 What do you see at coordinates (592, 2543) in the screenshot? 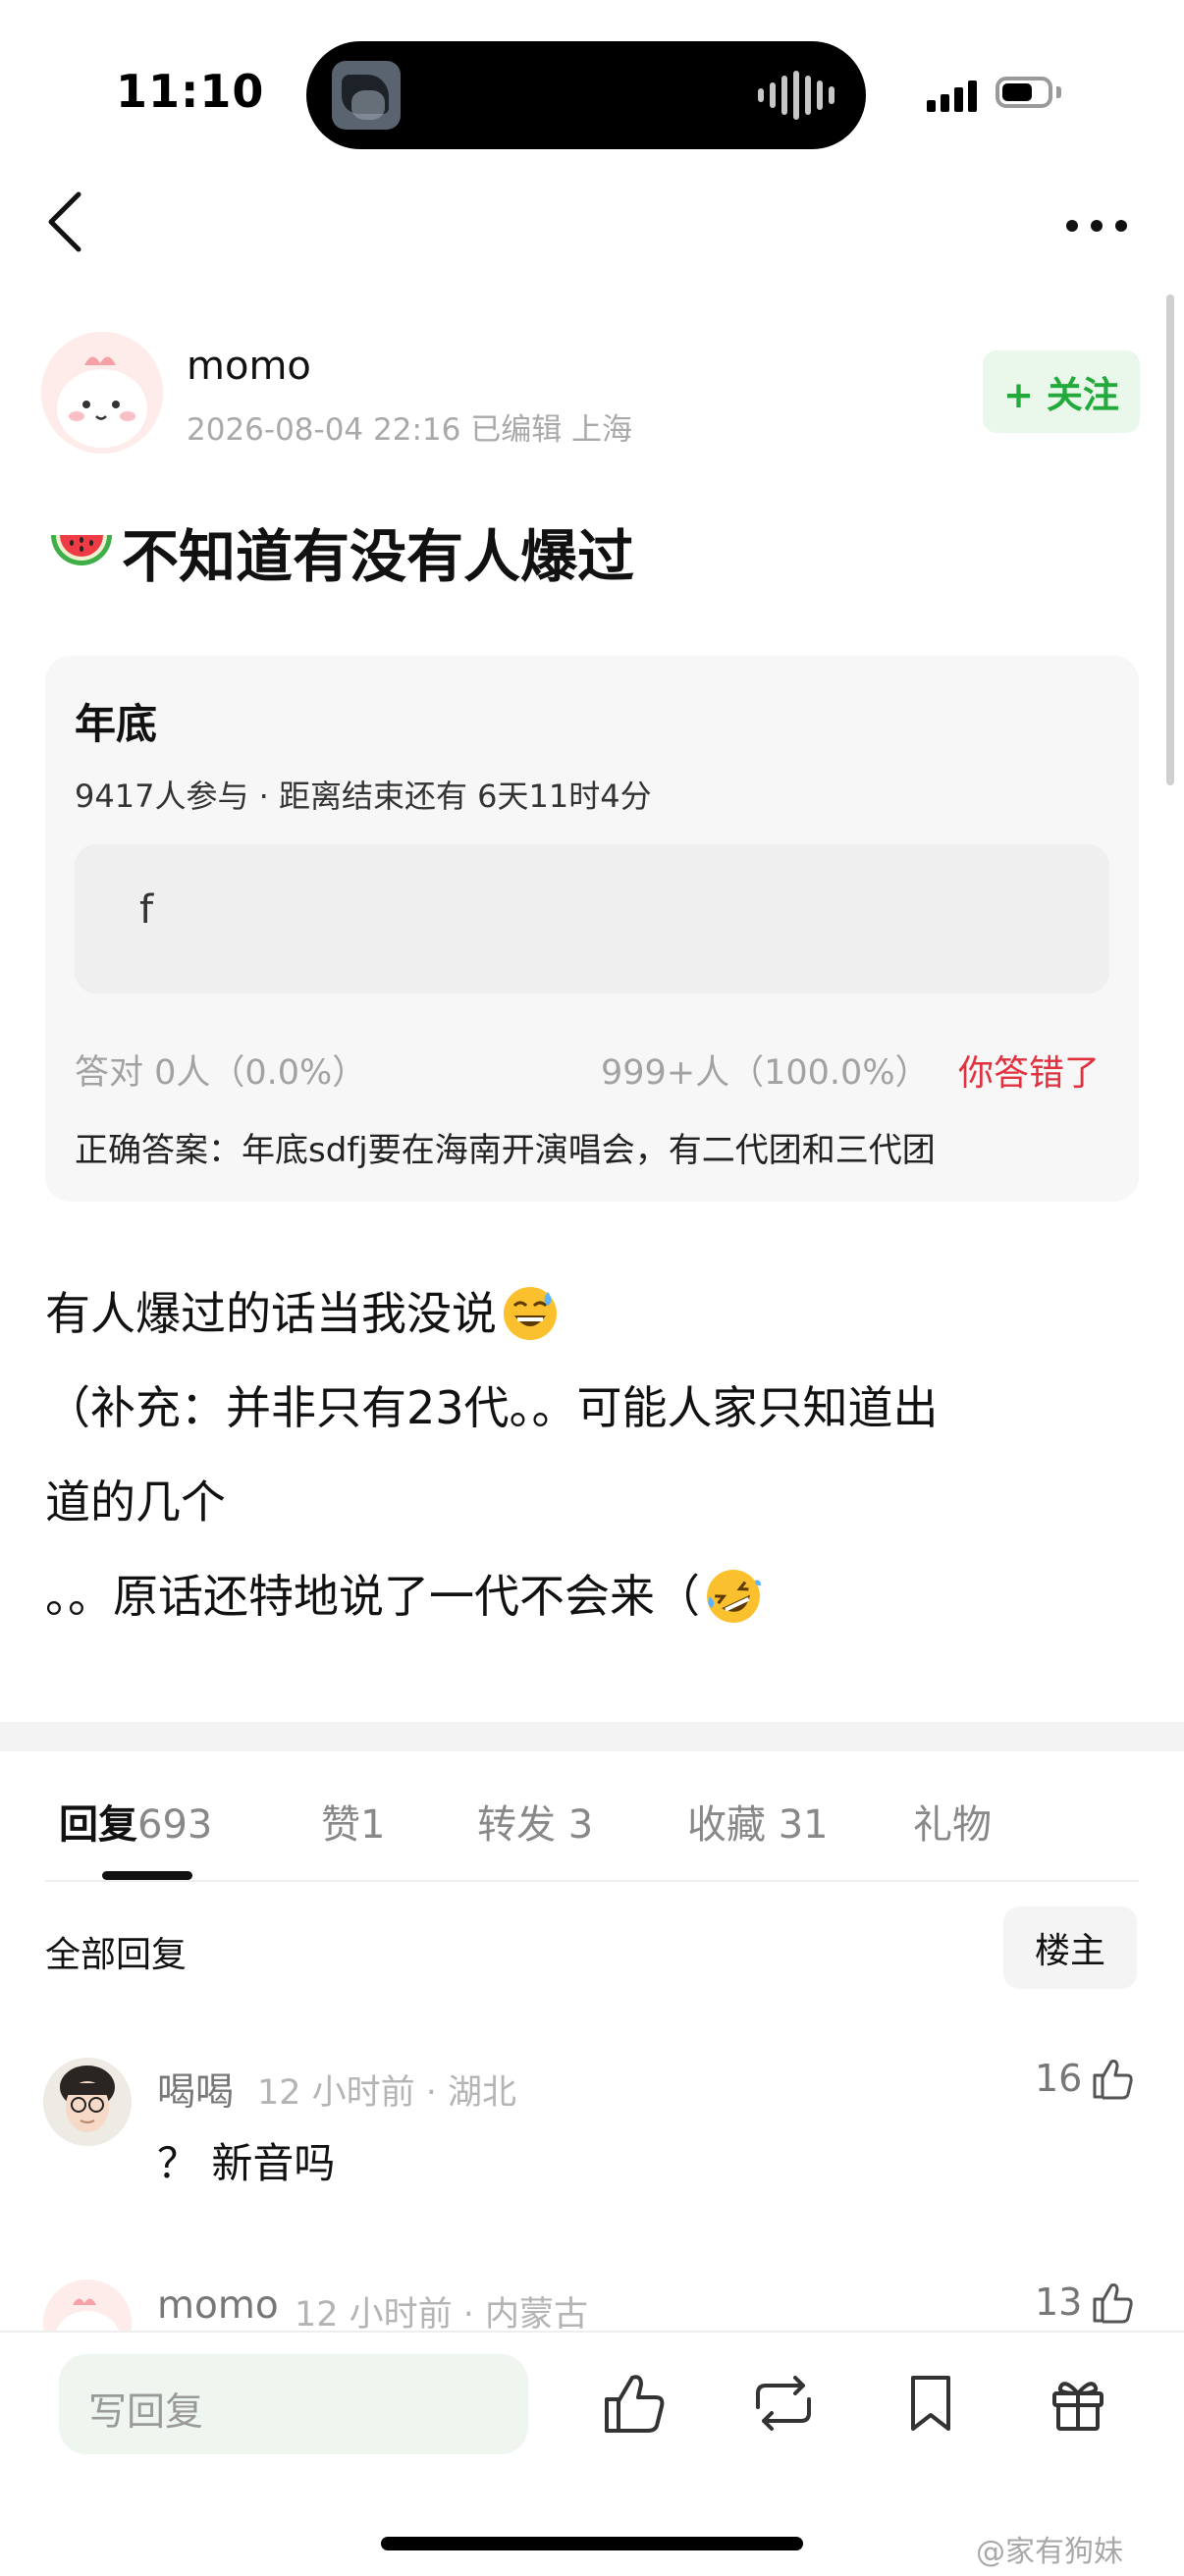
I see `home-indicator` at bounding box center [592, 2543].